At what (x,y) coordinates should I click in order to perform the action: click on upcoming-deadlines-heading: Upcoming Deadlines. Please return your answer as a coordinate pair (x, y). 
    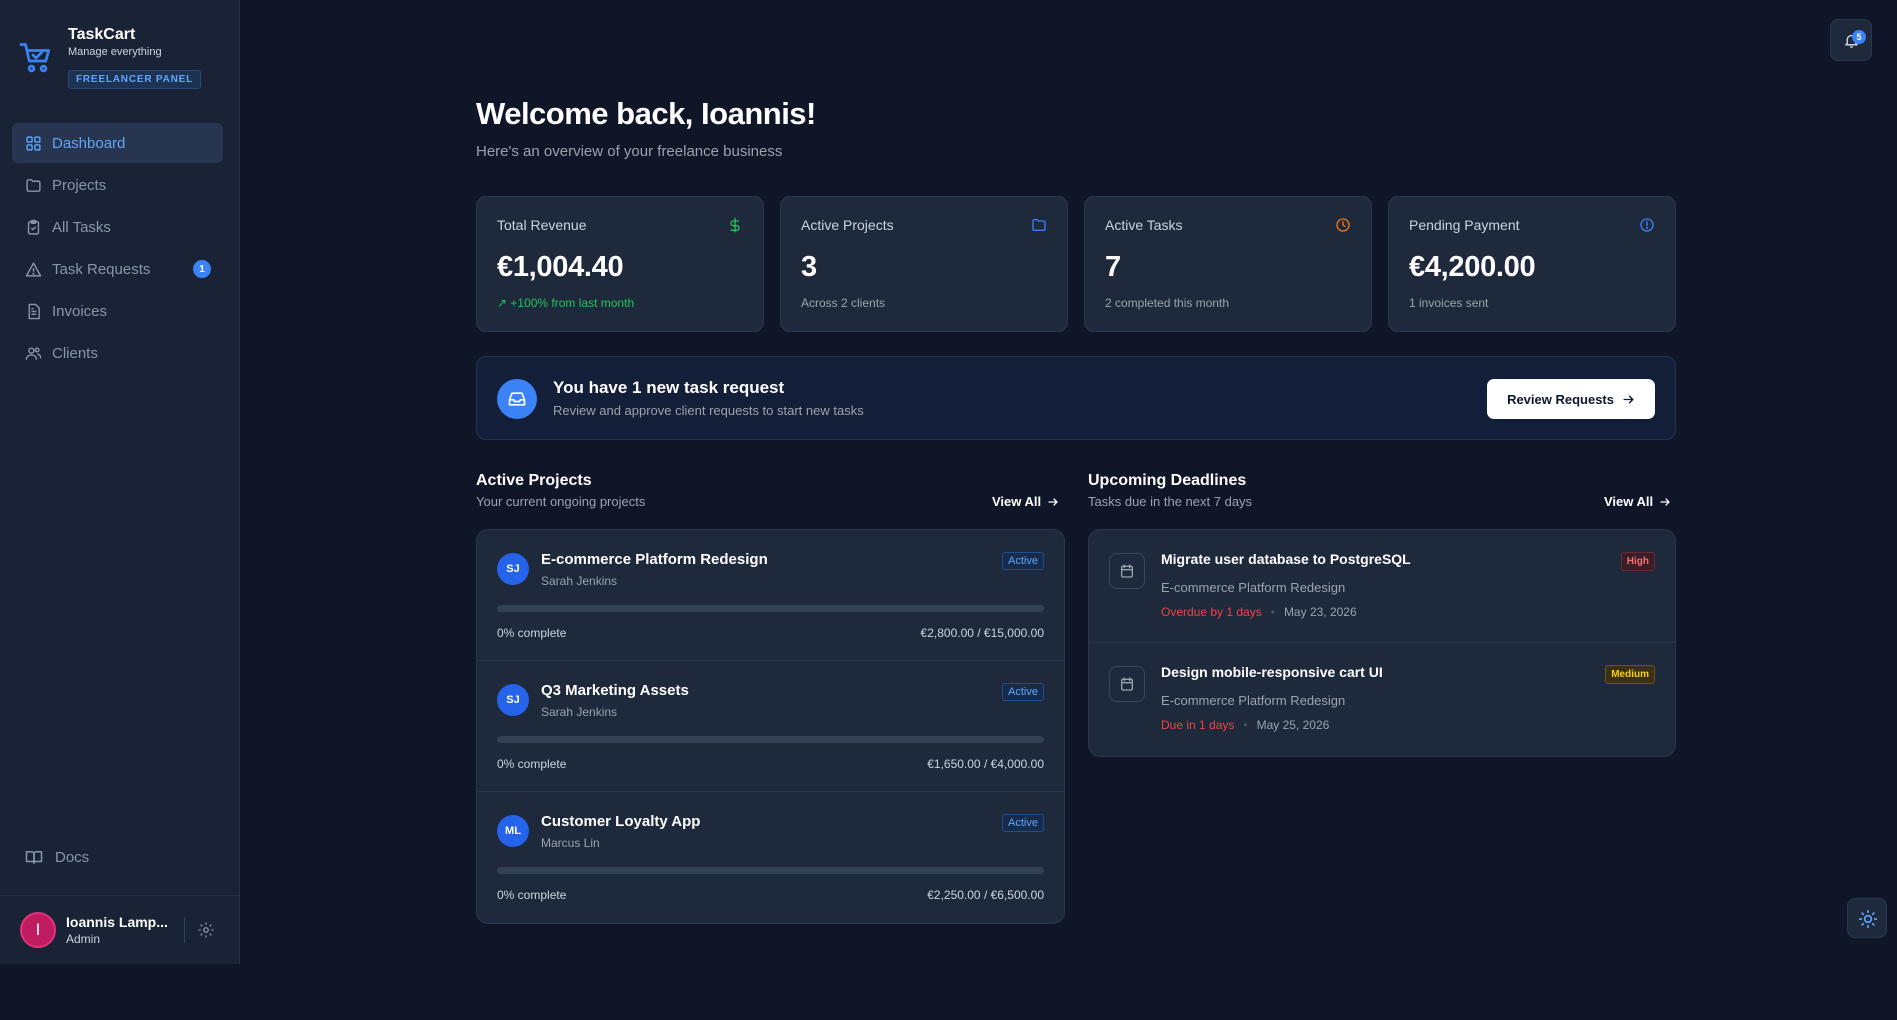
    Looking at the image, I should click on (1167, 480).